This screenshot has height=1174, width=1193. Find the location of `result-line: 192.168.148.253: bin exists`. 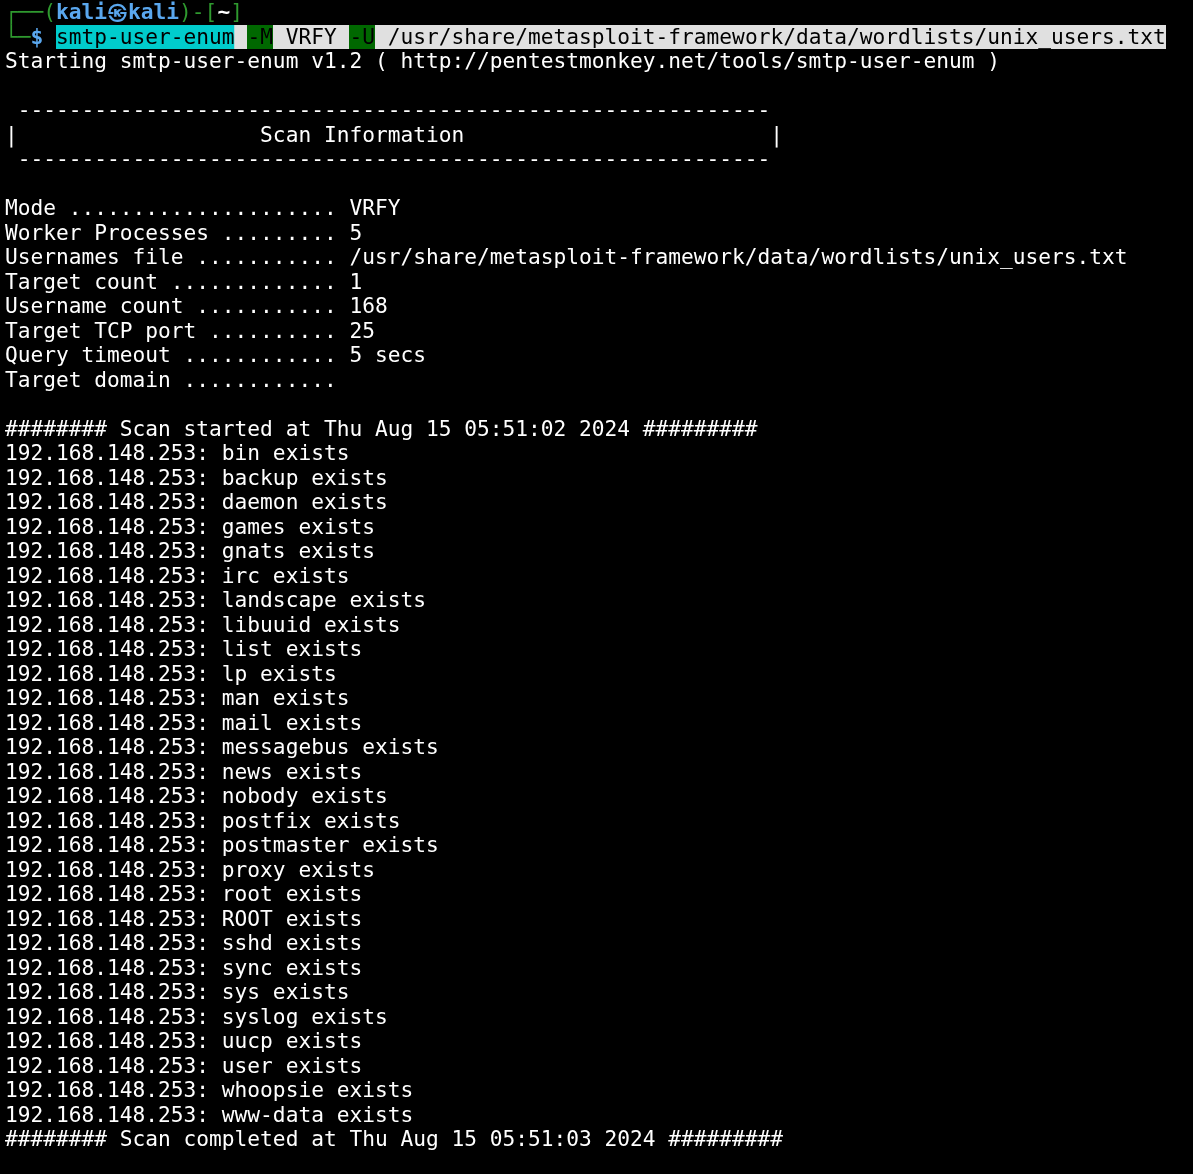

result-line: 192.168.148.253: bin exists is located at coordinates (177, 453).